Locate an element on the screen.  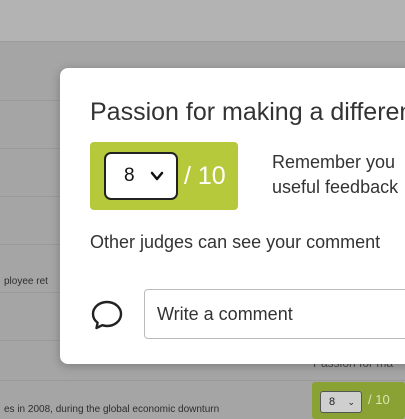
score-box: 8 / 10 is located at coordinates (164, 176).